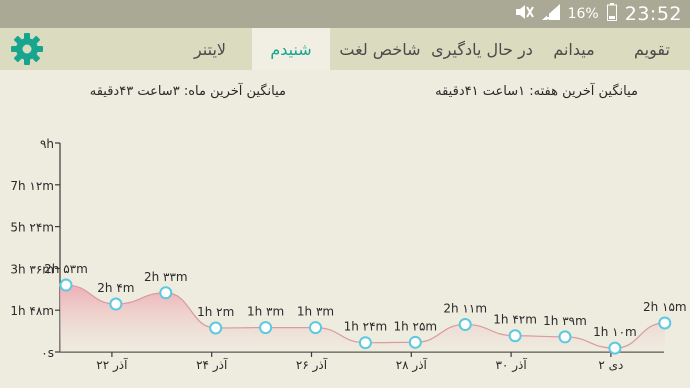 This screenshot has height=388, width=690. I want to click on data-point: 2h ۳۳m, so click(166, 285).